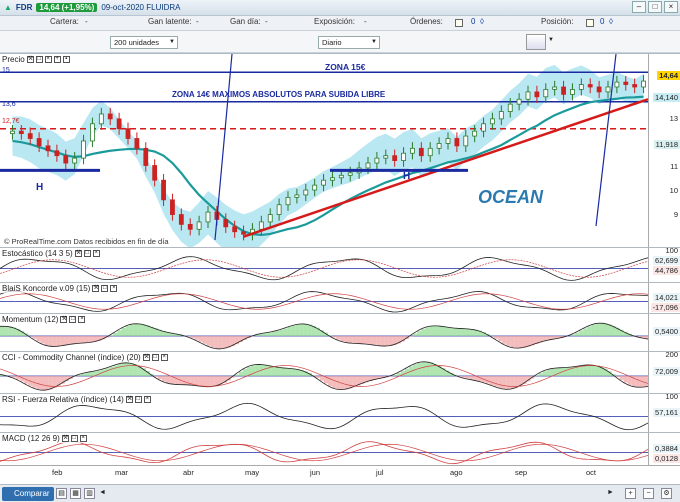 Image resolution: width=680 pixels, height=502 pixels. What do you see at coordinates (340, 472) in the screenshot?
I see `x-axis: feb mar abr may jun jul ago sep oct` at bounding box center [340, 472].